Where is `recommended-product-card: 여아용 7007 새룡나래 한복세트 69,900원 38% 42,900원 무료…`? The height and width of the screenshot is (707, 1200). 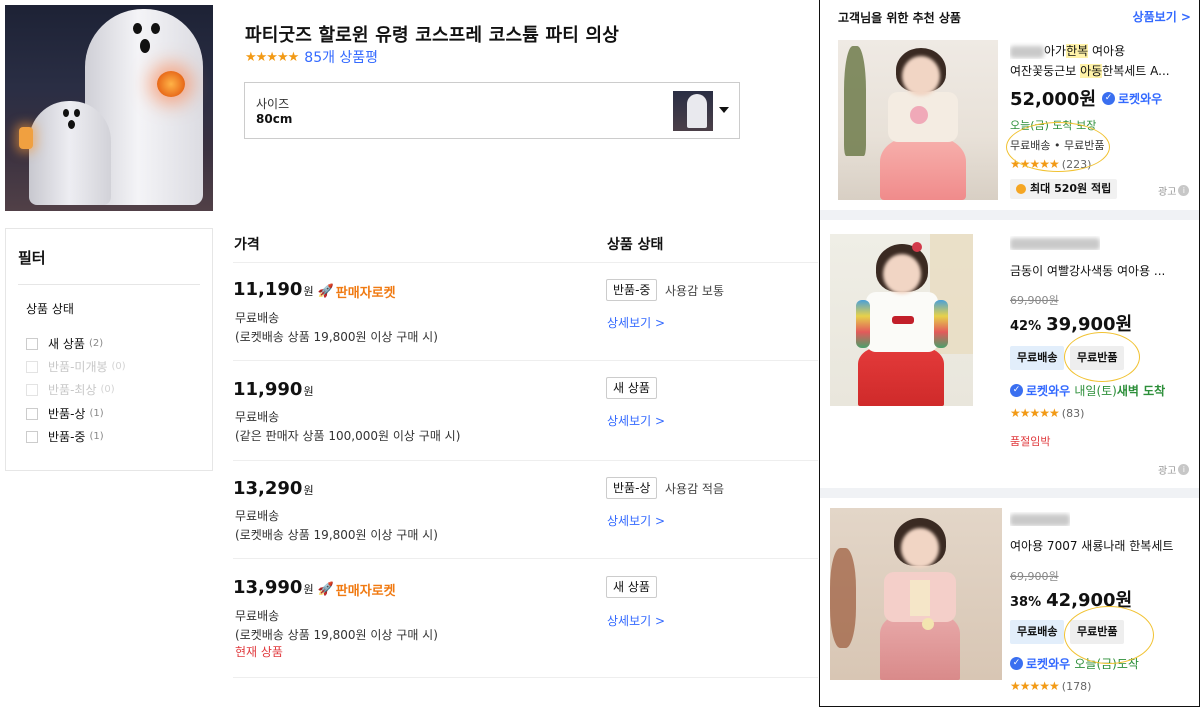
recommended-product-card: 여아용 7007 새룡나래 한복세트 69,900원 38% 42,900원 무료… is located at coordinates (1009, 602).